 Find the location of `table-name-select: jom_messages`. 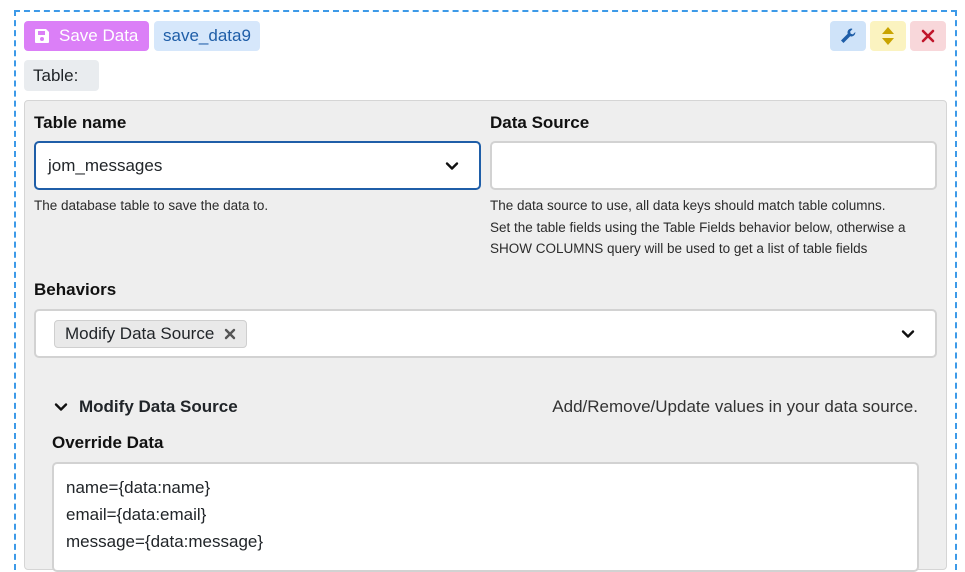

table-name-select: jom_messages is located at coordinates (257, 165).